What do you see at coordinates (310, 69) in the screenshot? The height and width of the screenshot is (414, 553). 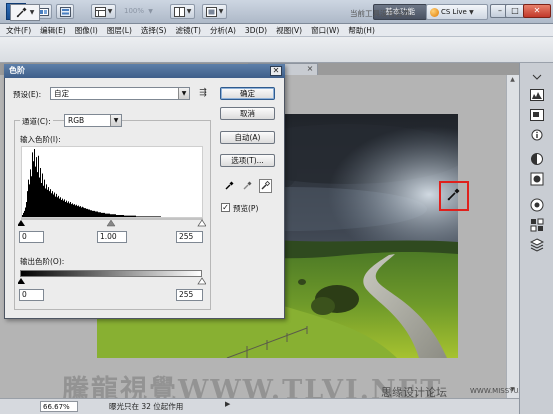 I see `document-tab-close-icon: ×` at bounding box center [310, 69].